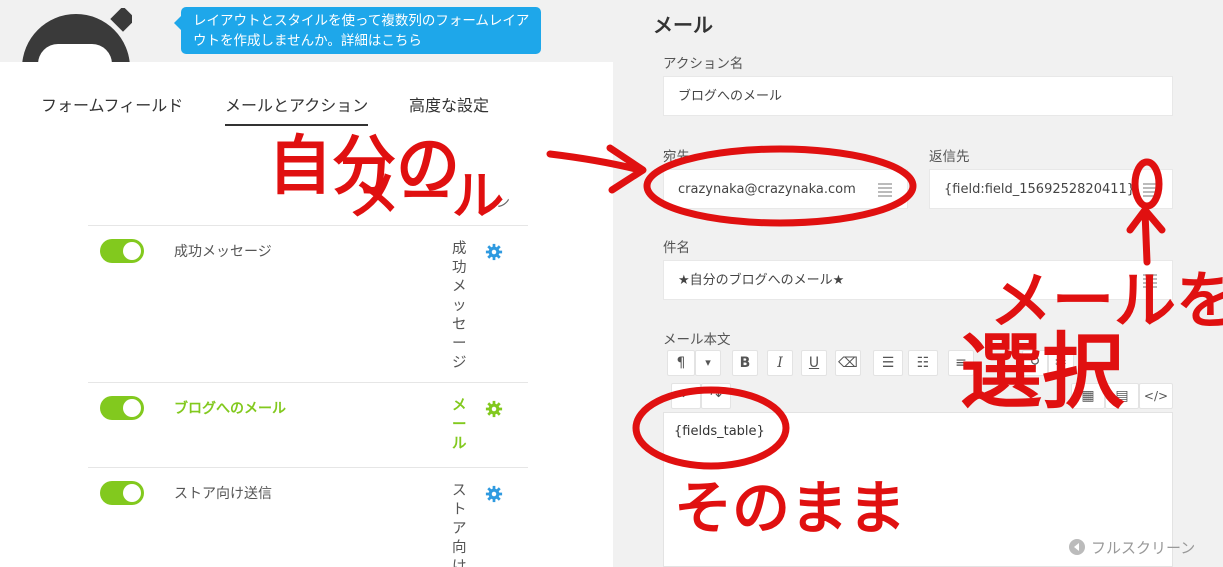  I want to click on action-name-label: アクション名, so click(703, 64).